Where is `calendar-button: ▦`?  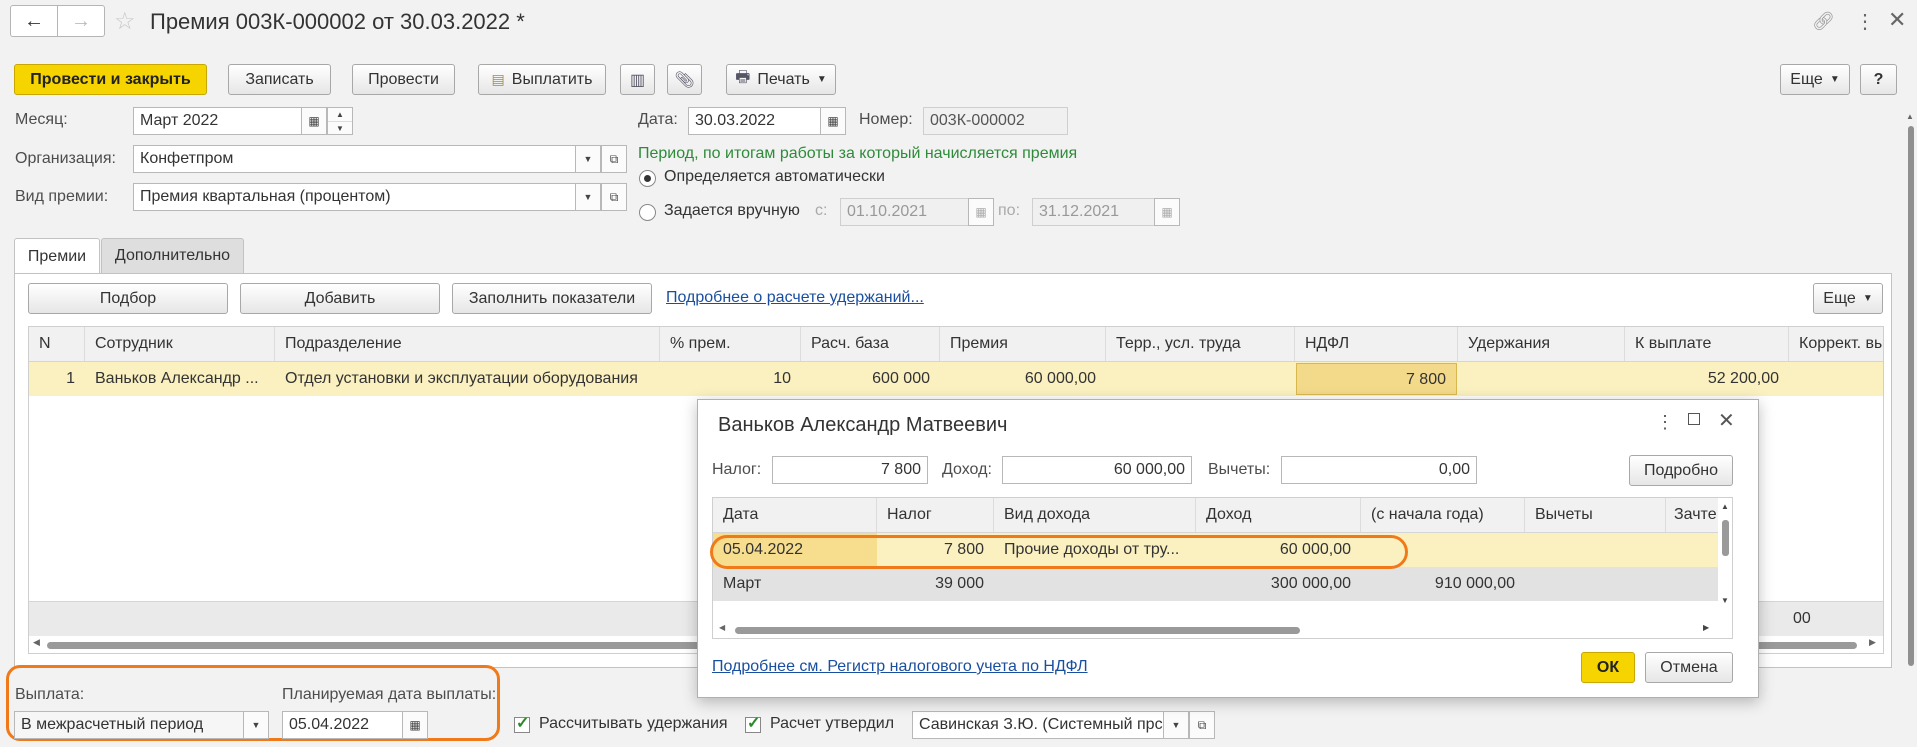 calendar-button: ▦ is located at coordinates (314, 121).